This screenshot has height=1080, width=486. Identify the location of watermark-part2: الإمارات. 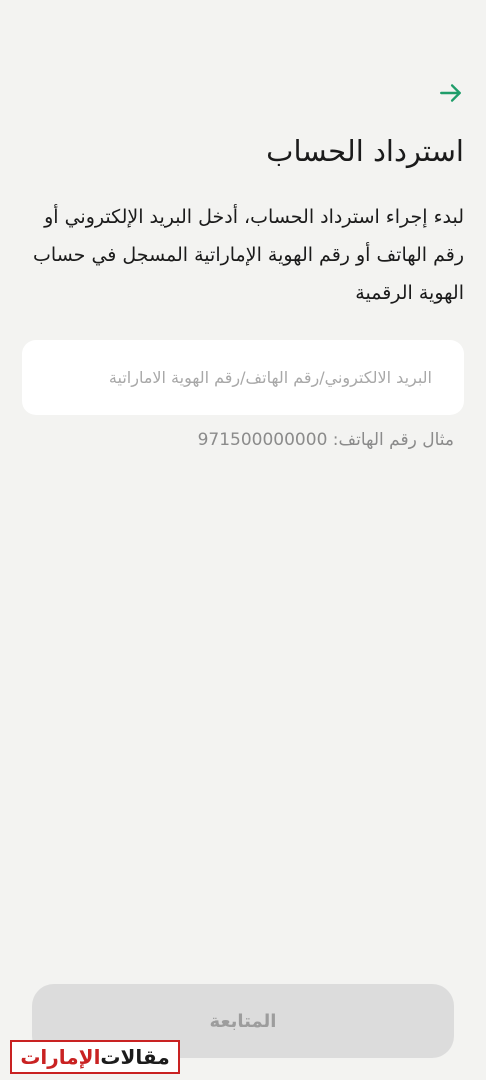
(60, 1057).